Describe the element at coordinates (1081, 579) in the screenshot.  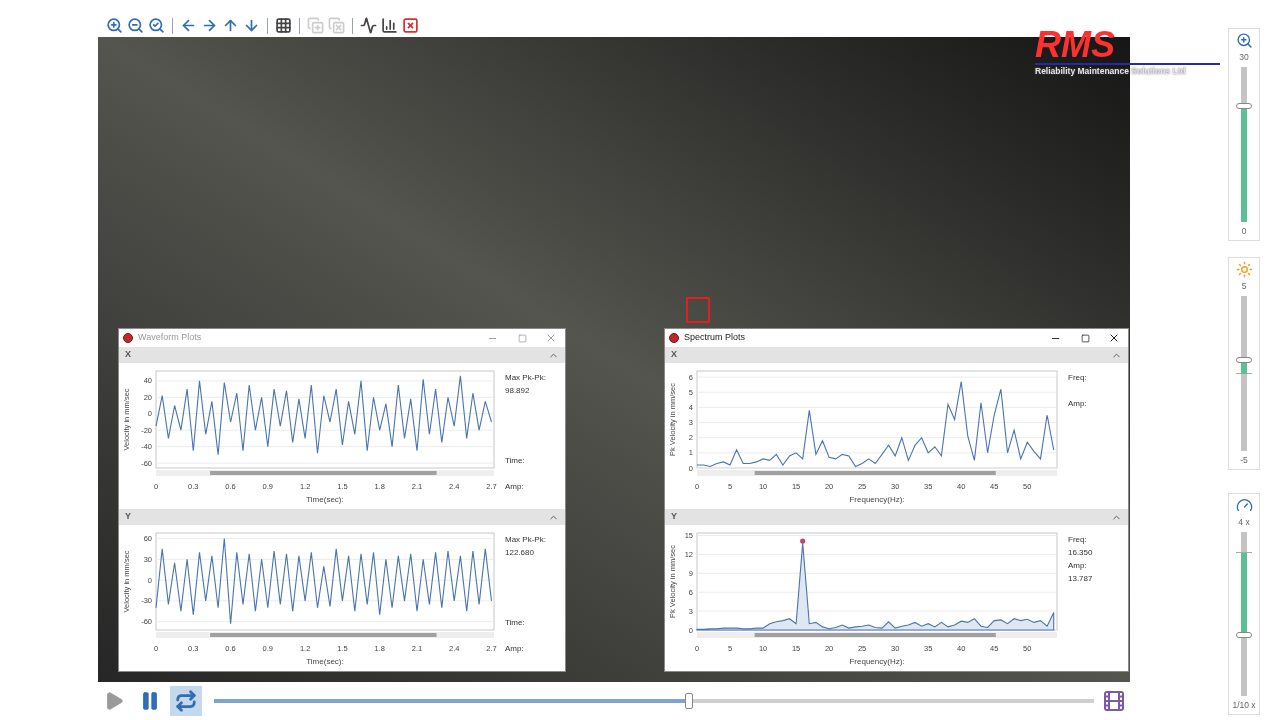
I see `readout-value: 13.787` at that location.